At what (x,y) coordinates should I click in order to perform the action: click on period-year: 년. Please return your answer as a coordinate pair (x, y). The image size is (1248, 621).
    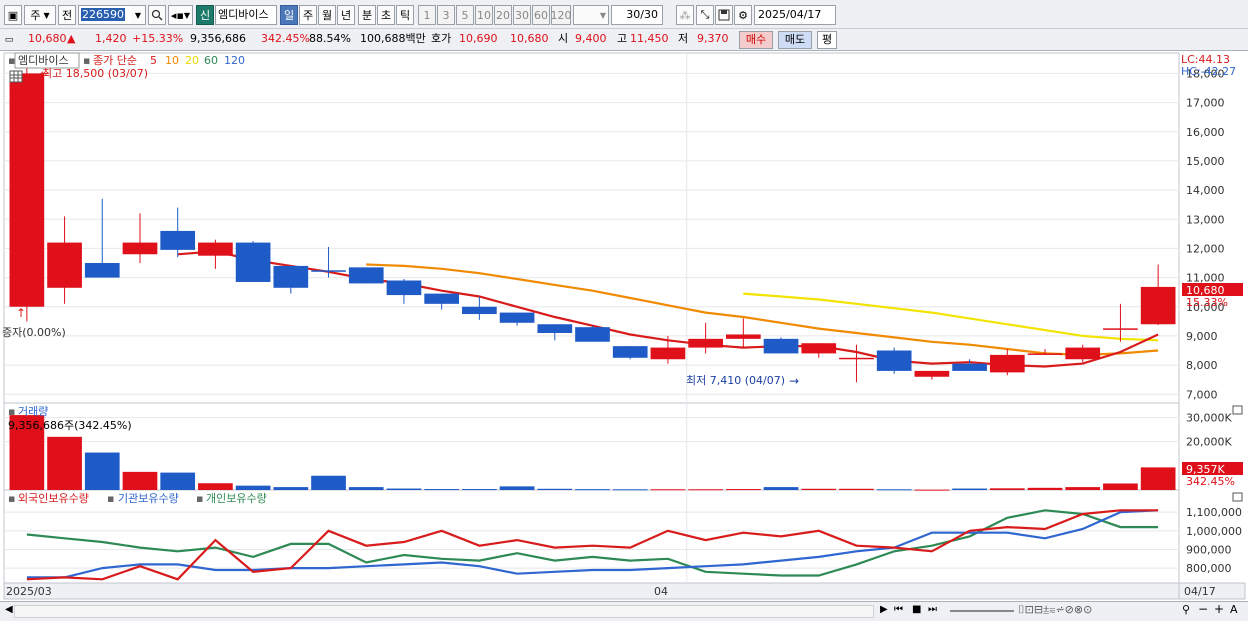
    Looking at the image, I should click on (346, 15).